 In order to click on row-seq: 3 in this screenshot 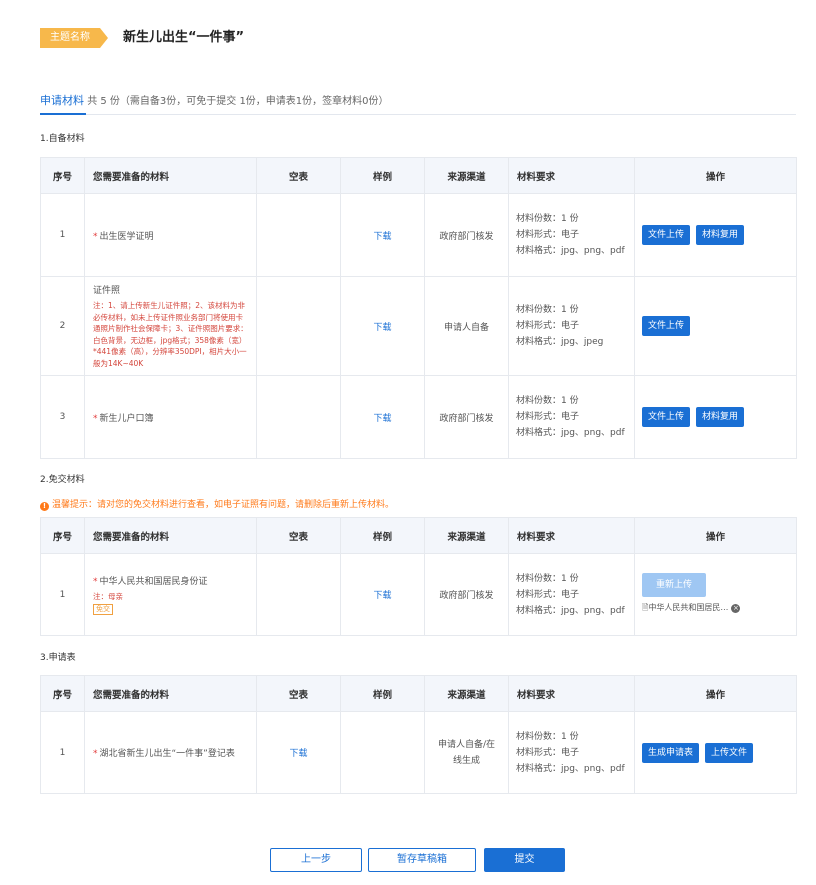, I will do `click(62, 417)`.